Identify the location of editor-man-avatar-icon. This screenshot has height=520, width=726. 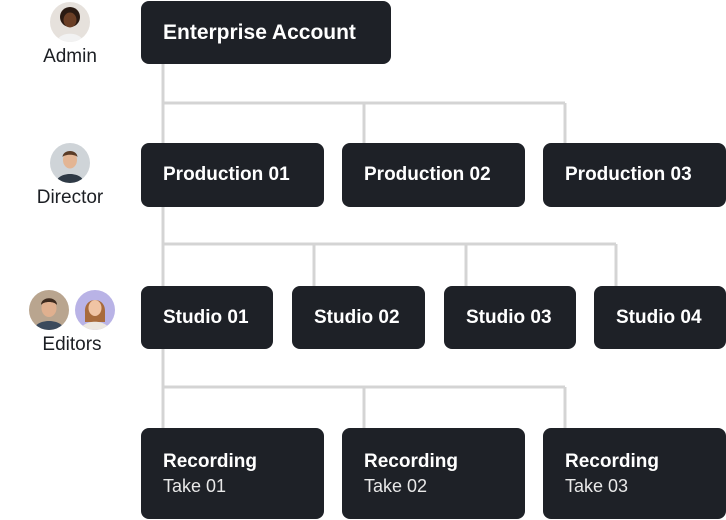
(49, 310).